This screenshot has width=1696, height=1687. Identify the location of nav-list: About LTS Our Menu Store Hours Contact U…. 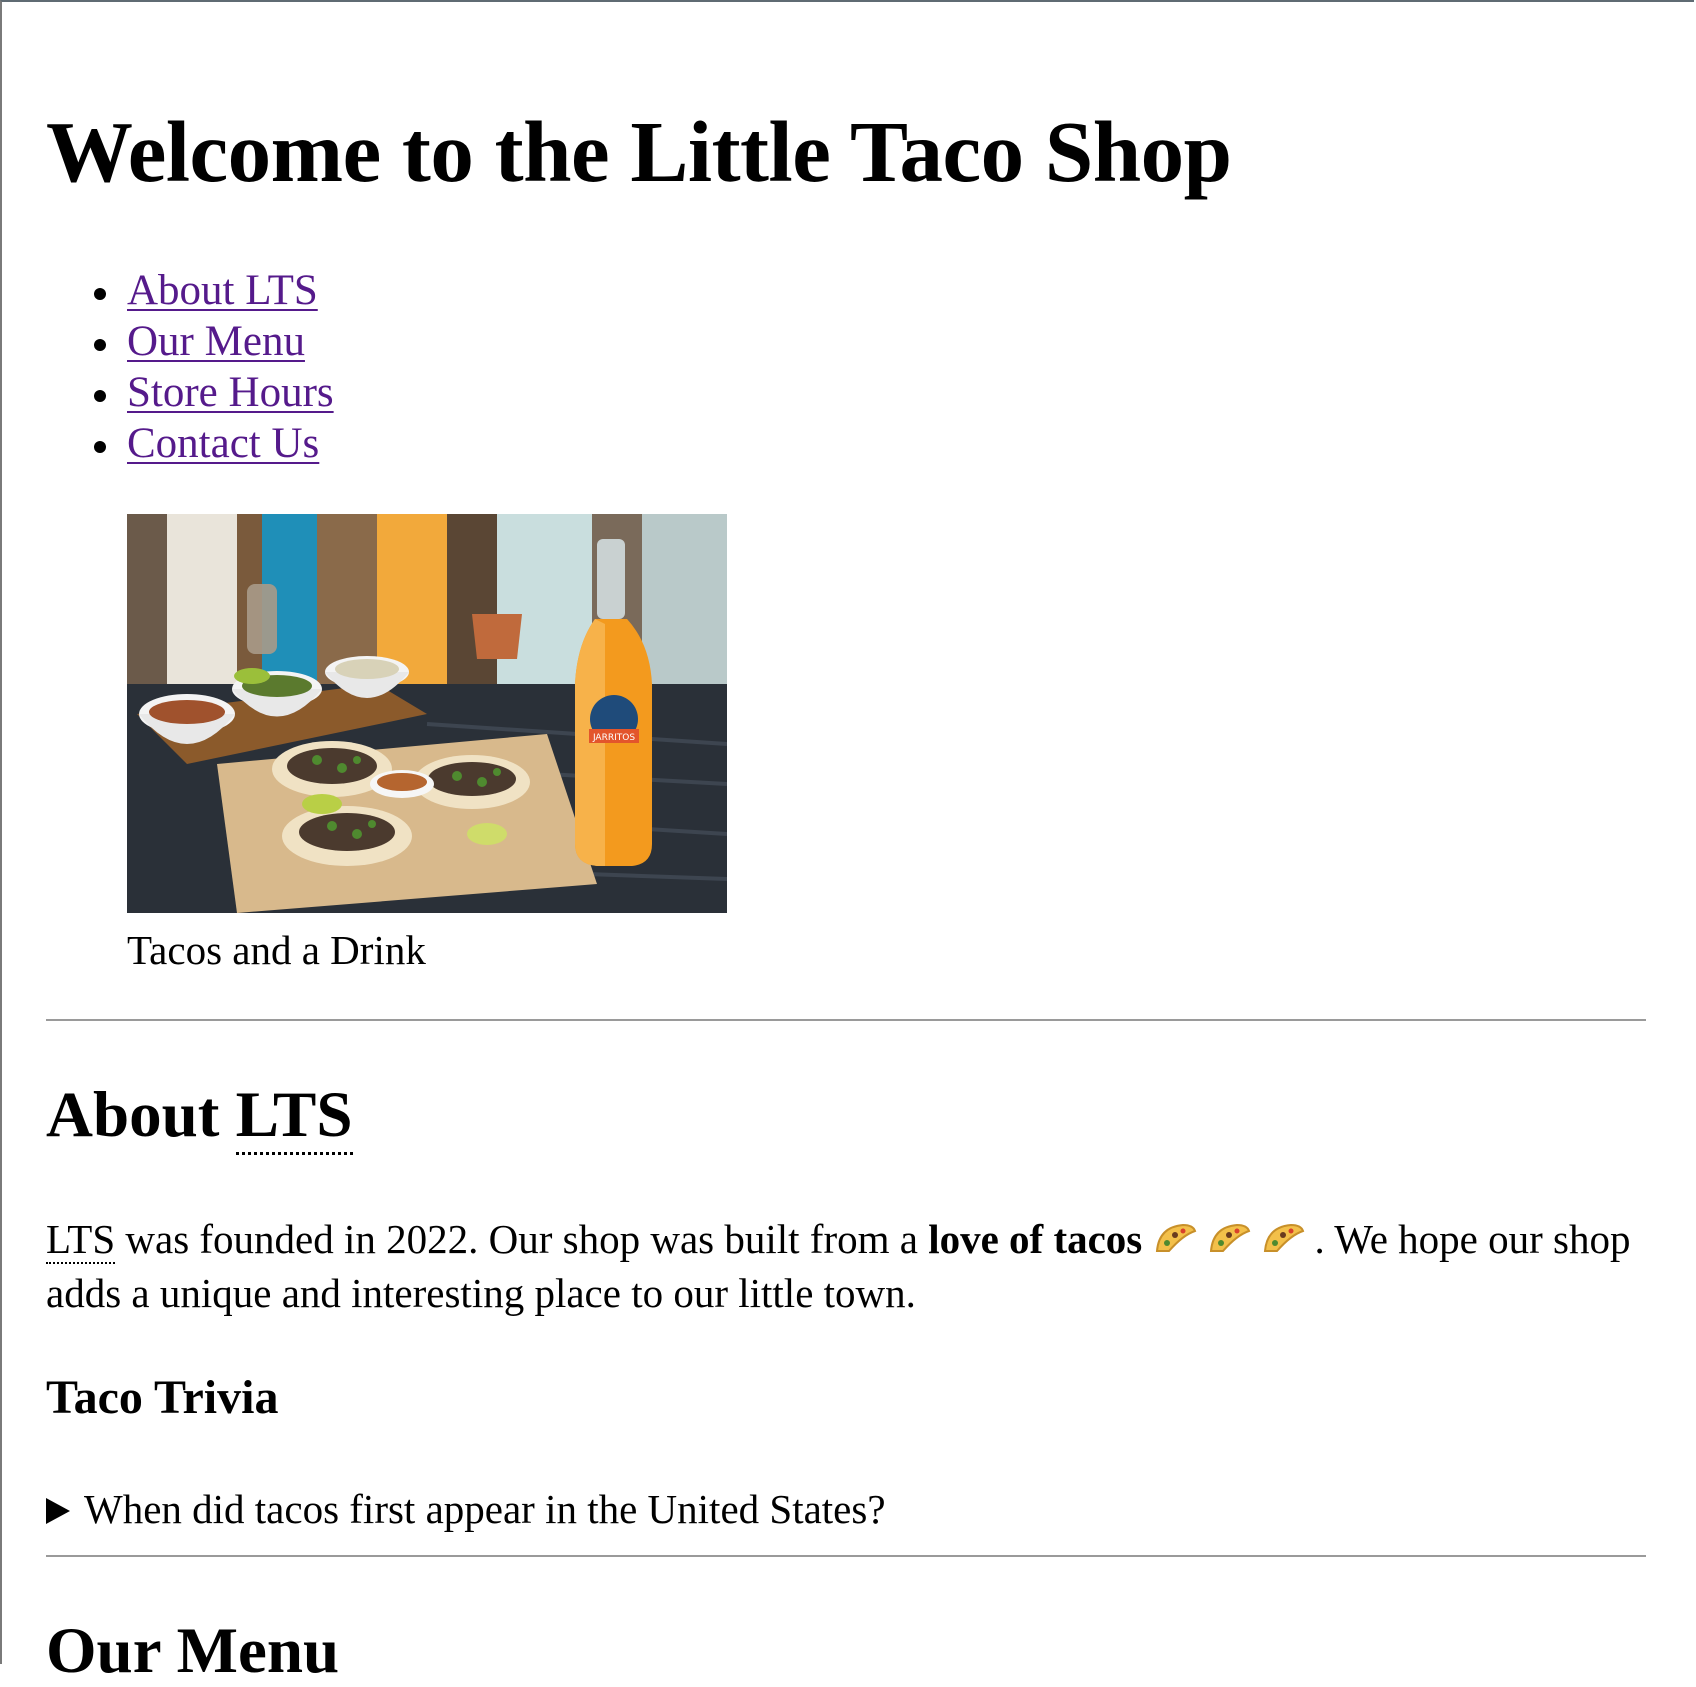
(190, 367).